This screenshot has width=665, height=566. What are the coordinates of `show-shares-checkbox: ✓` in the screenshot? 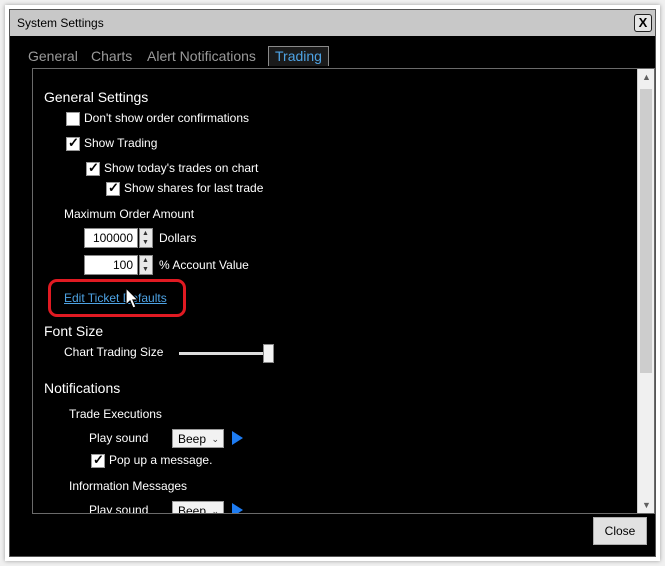 It's located at (113, 188).